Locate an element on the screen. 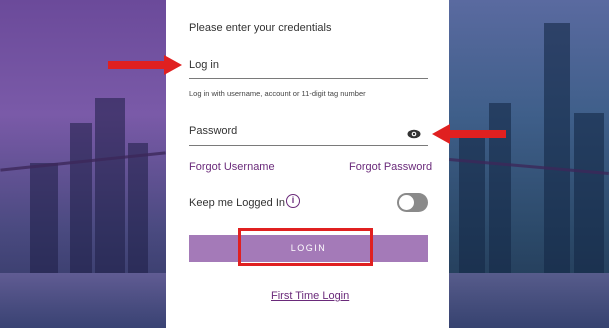  first-time-login-link: First Time Login is located at coordinates (310, 296).